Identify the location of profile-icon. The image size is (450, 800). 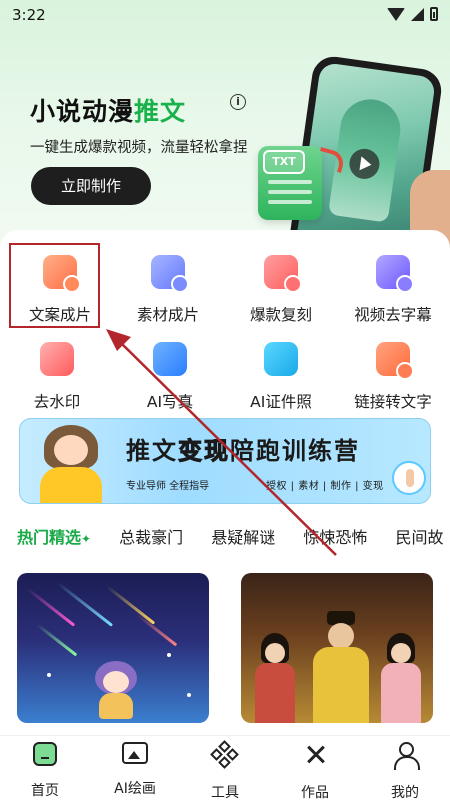
(406, 756).